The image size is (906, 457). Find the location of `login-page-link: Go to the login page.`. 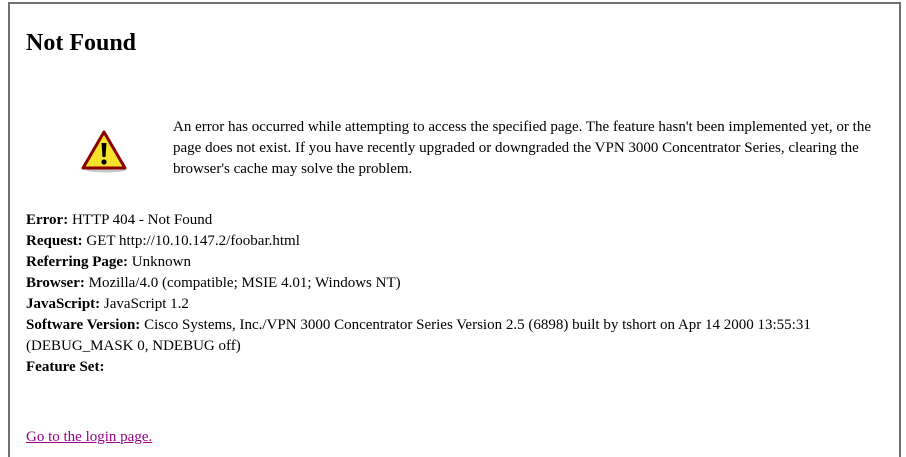

login-page-link: Go to the login page. is located at coordinates (89, 437).